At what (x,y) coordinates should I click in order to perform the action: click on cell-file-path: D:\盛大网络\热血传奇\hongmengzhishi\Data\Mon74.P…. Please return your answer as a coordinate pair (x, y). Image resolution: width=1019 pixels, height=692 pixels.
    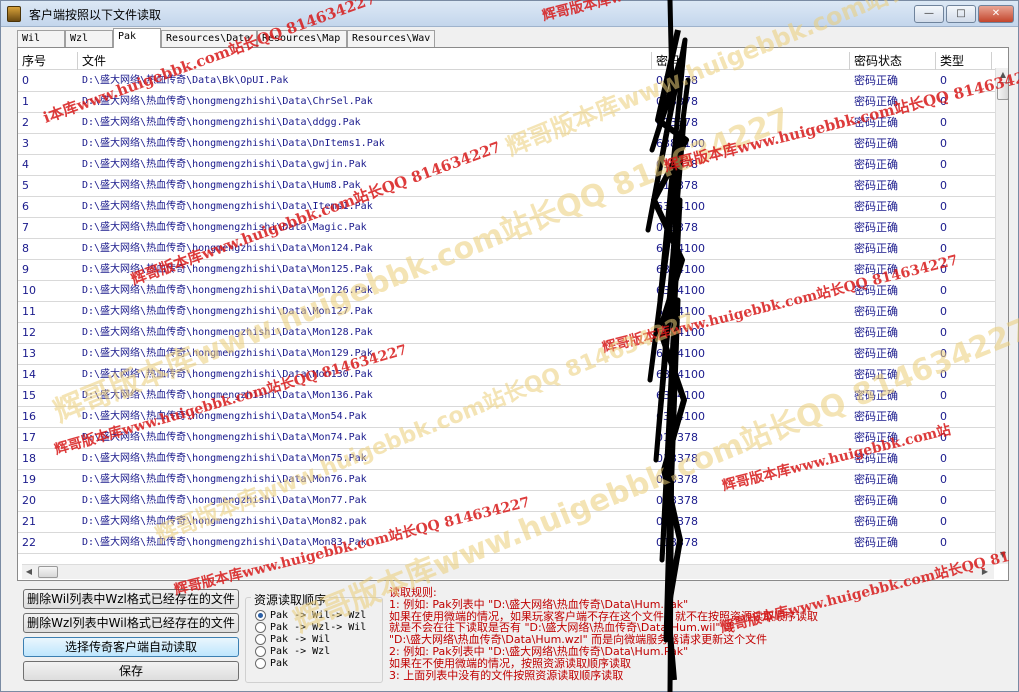
    Looking at the image, I should click on (224, 437).